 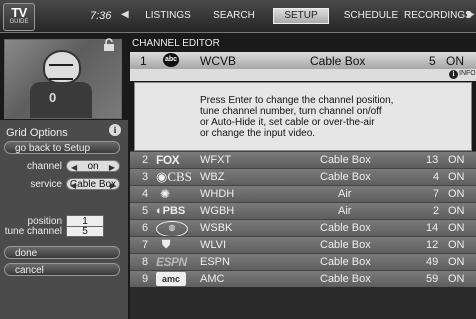 I want to click on tab-recordings: RECORDINGS, so click(x=438, y=15).